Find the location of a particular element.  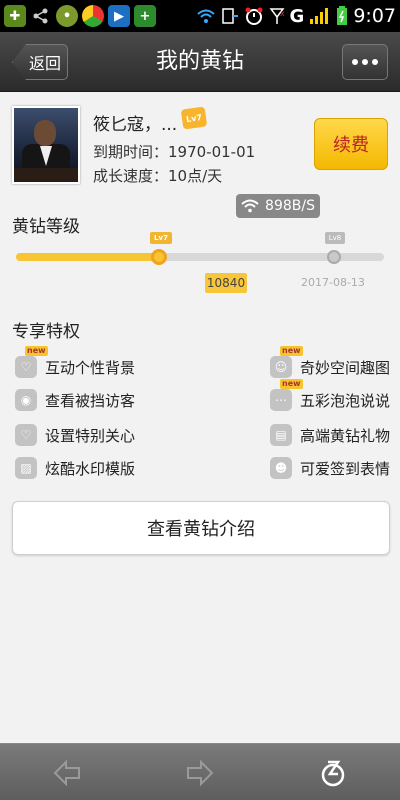

nav-back-button is located at coordinates (67, 773).